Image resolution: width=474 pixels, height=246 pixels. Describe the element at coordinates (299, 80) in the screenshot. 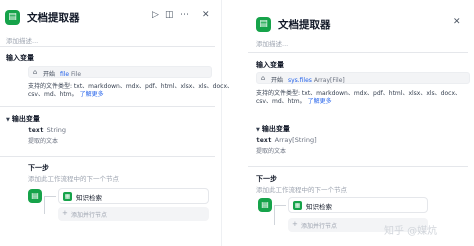

I see `variable-name: sys.files` at that location.